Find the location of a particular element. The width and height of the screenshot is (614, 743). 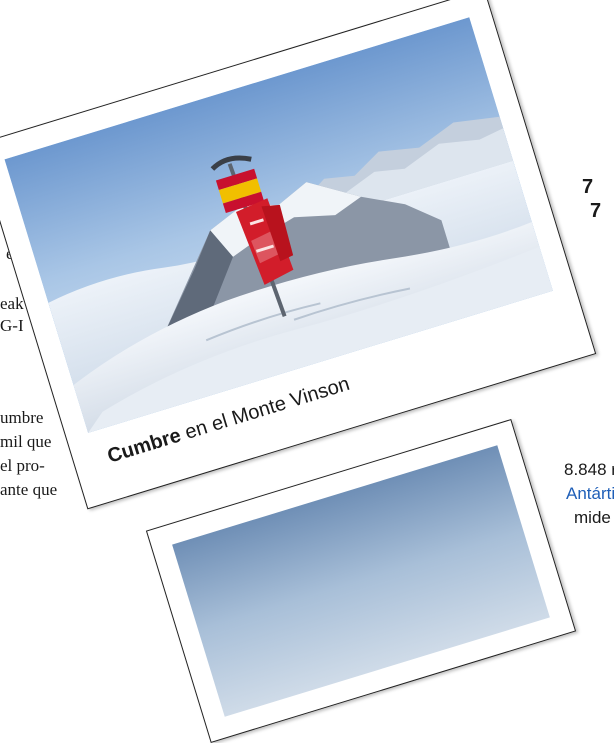

right-number-1: 7 is located at coordinates (588, 187).